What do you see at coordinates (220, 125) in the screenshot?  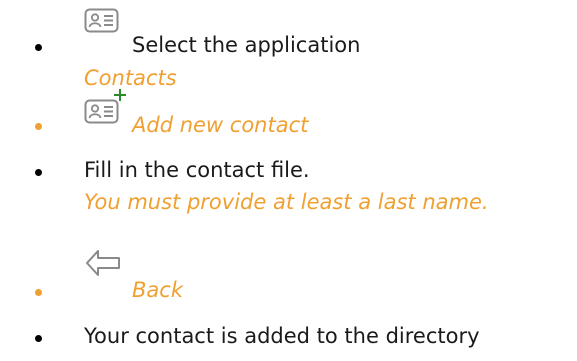 I see `step-2-text: Add new contact` at bounding box center [220, 125].